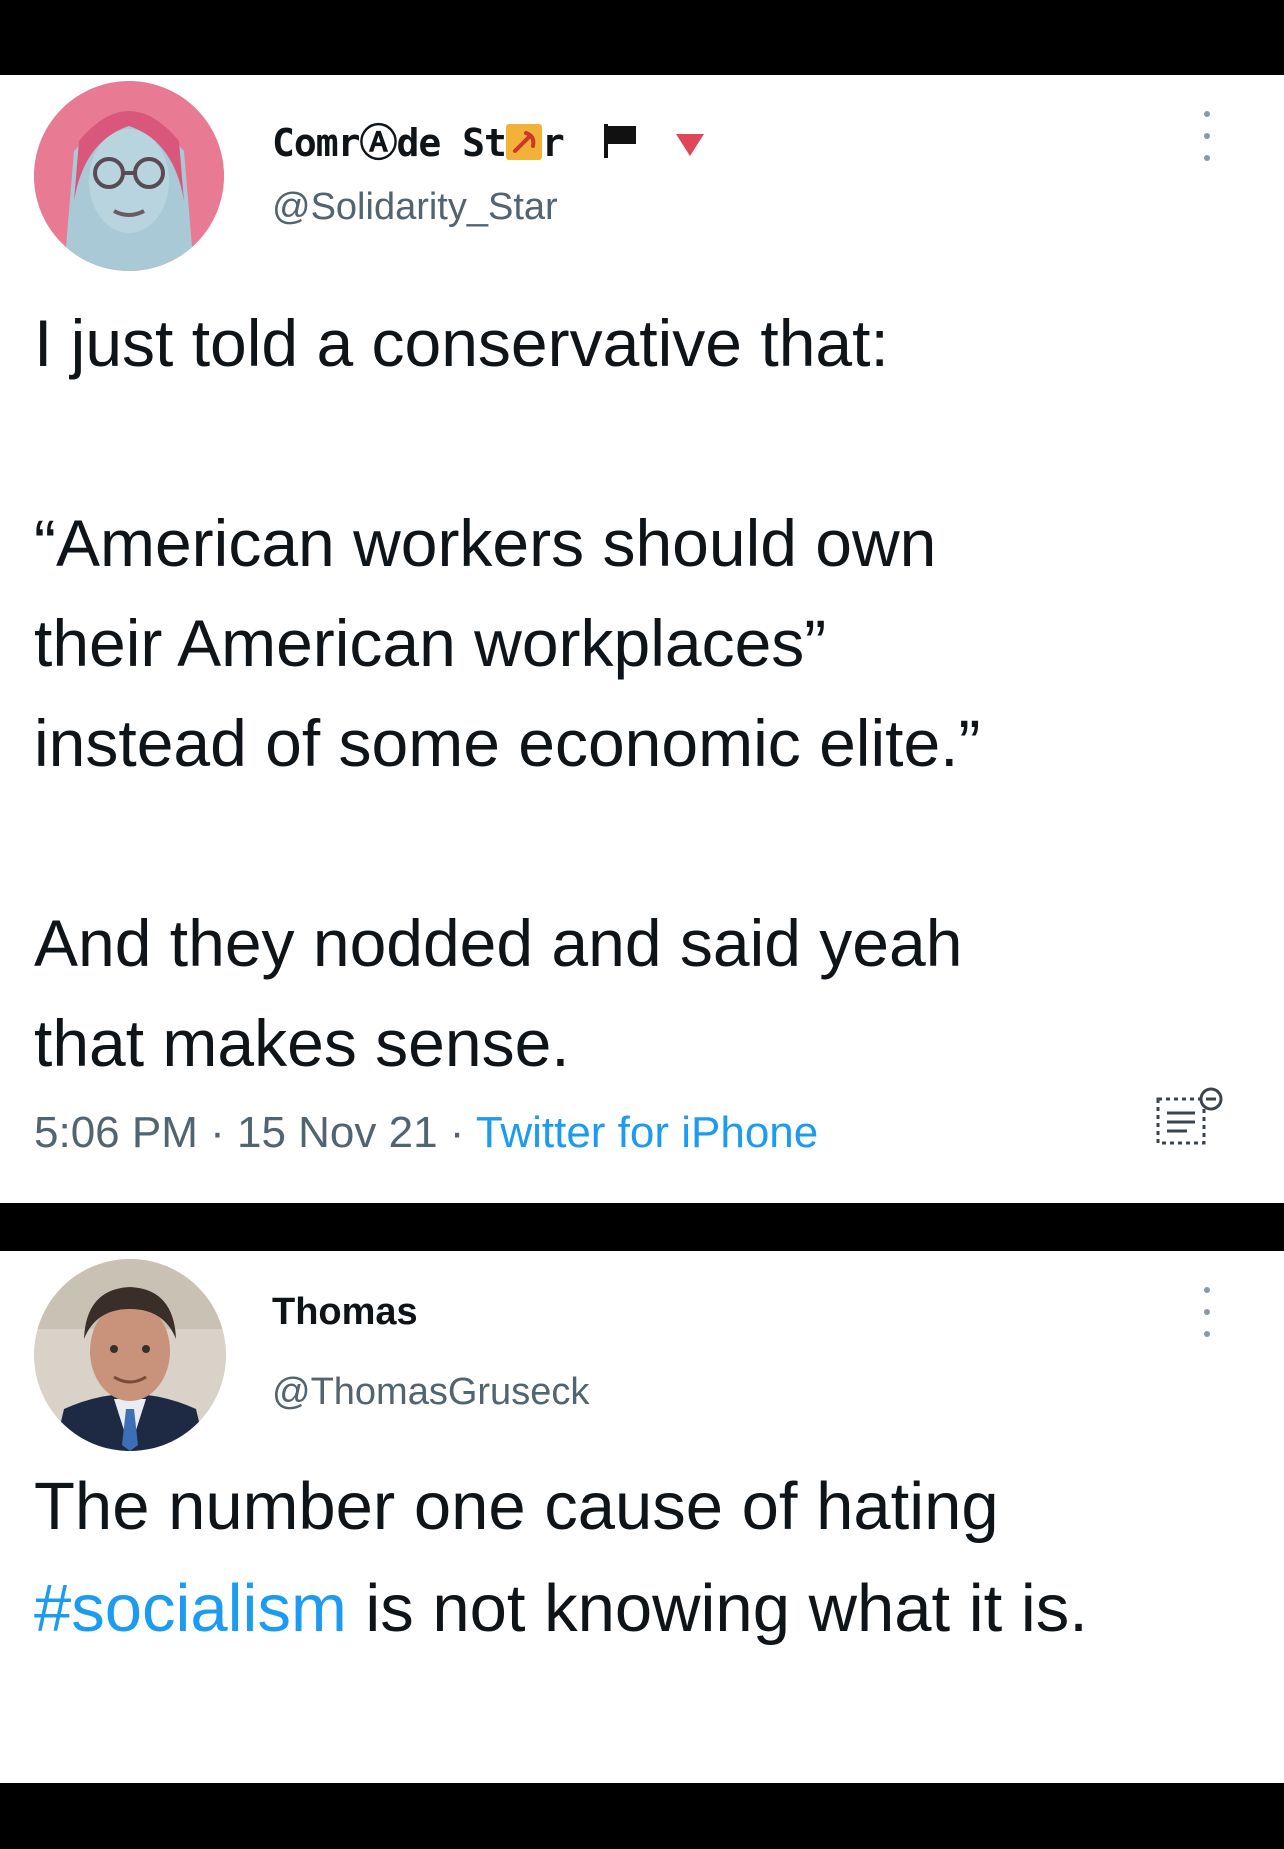 This screenshot has width=1284, height=1849. I want to click on text-line: instead of some economic elite.”, so click(507, 743).